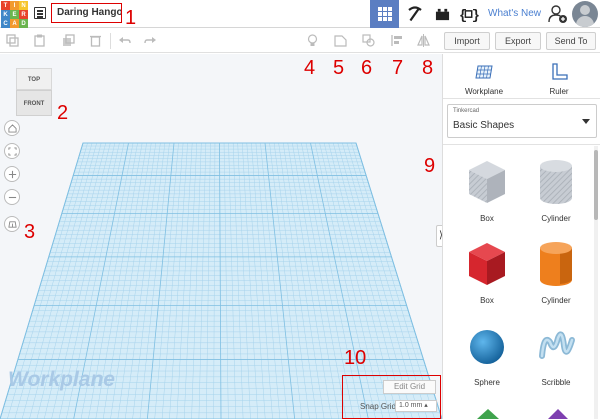 This screenshot has width=600, height=419. Describe the element at coordinates (430, 166) in the screenshot. I see `annotation-number: 9` at that location.